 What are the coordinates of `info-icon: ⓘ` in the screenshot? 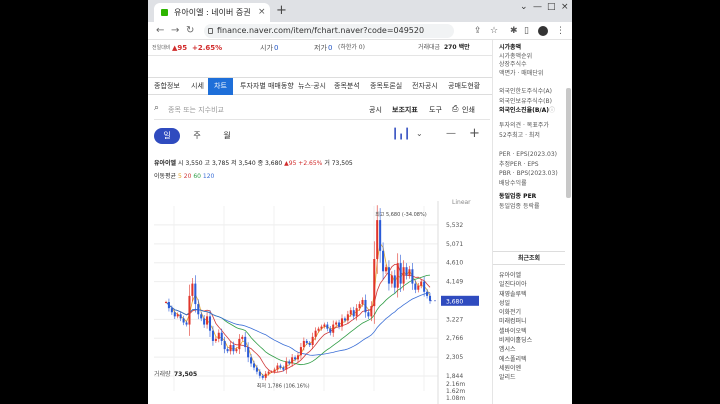 It's located at (552, 110).